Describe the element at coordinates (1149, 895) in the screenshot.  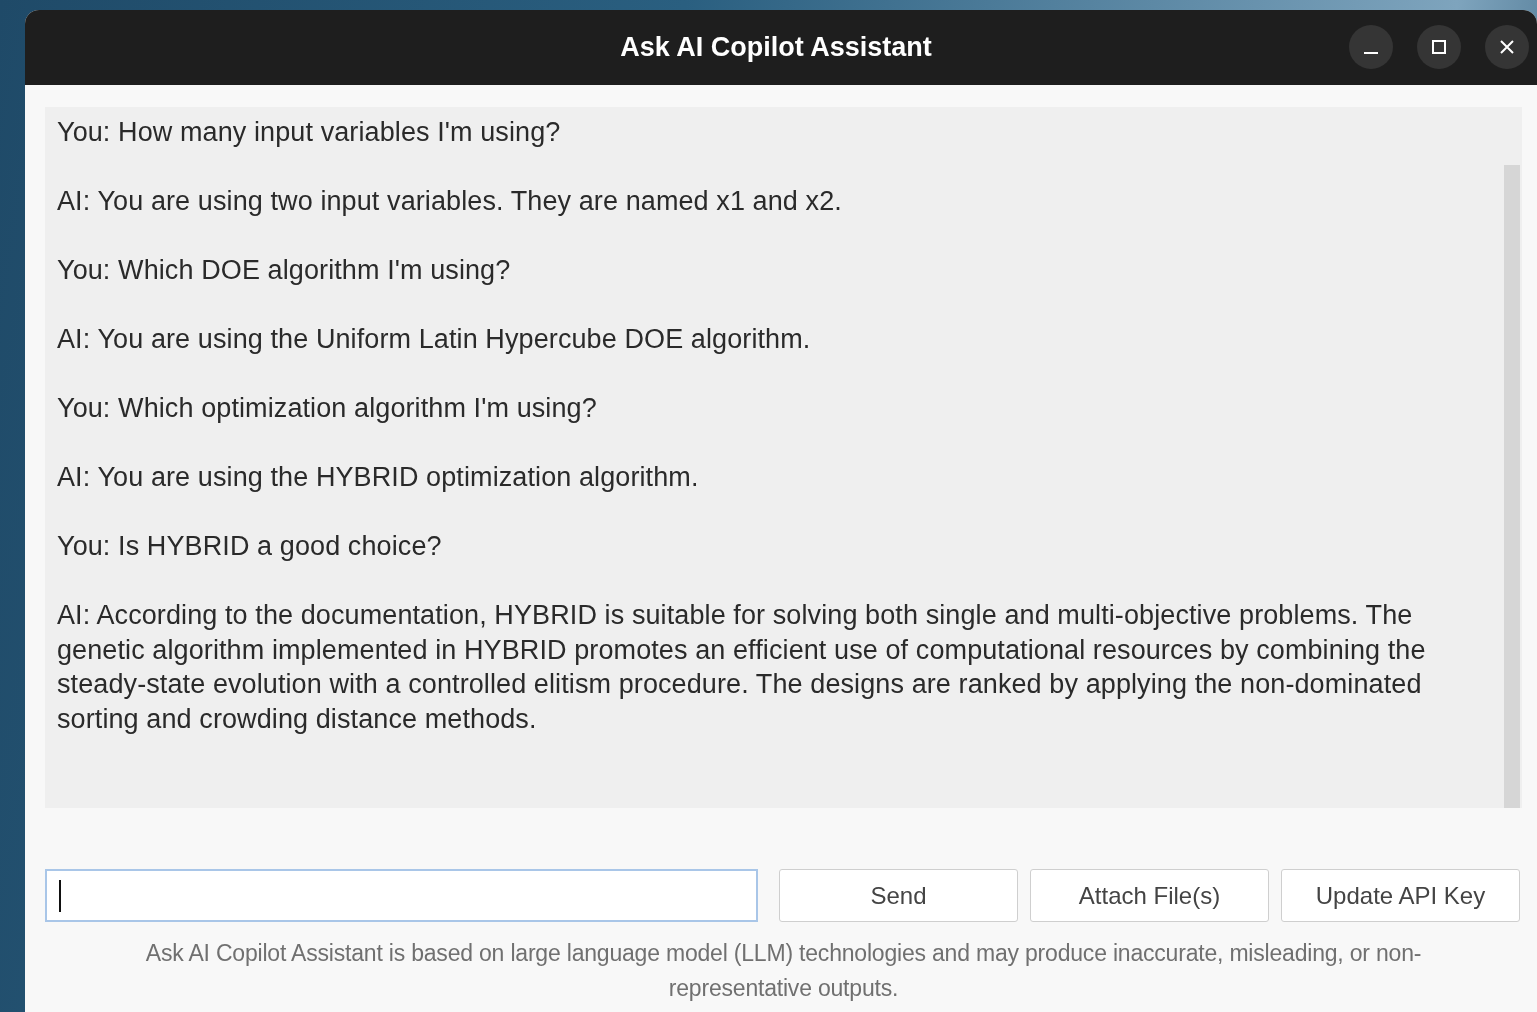
I see `action-button: Attach File(s)` at that location.